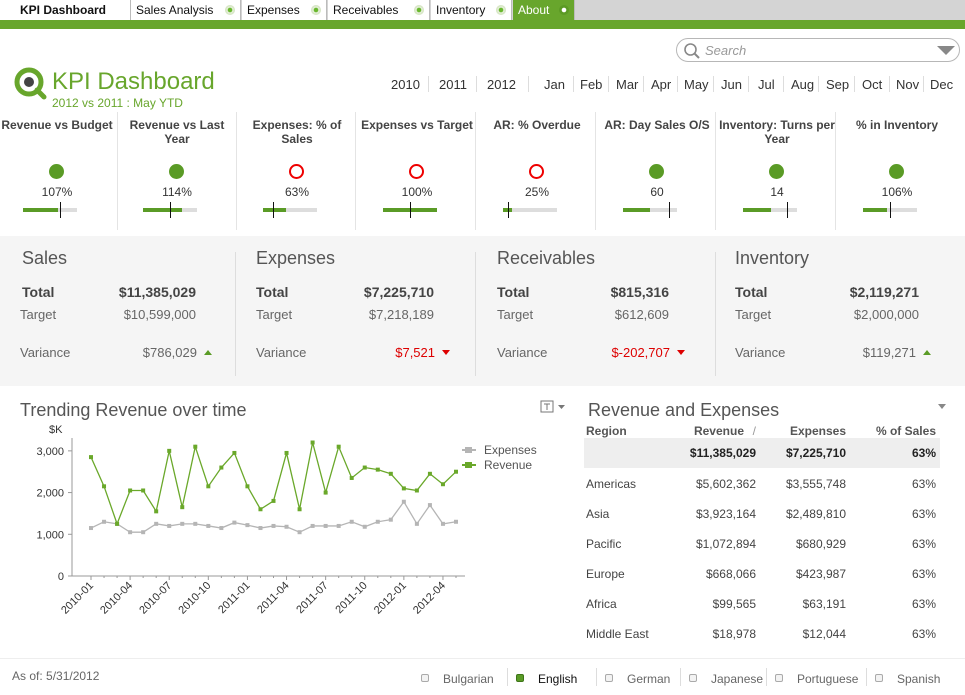 The height and width of the screenshot is (695, 965). Describe the element at coordinates (770, 210) in the screenshot. I see `kpi-bullet-gauge` at that location.